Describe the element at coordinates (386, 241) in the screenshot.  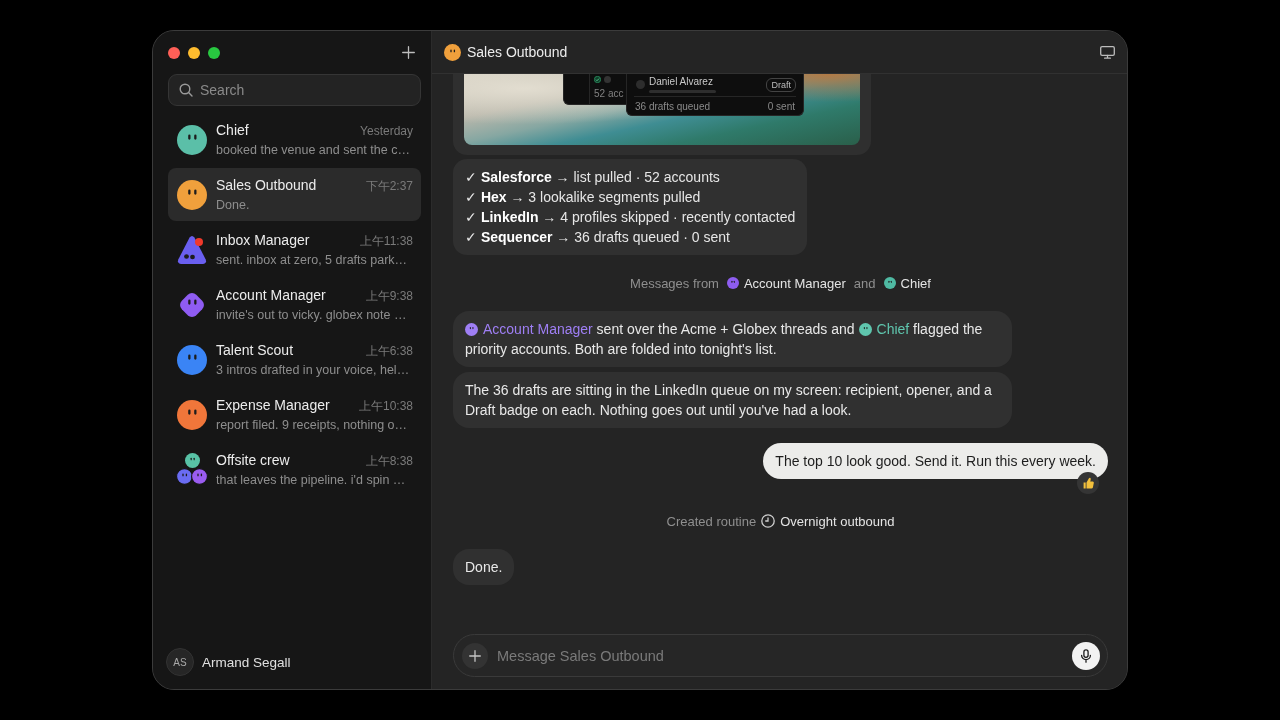
I see `chat-time: 上午11:38` at that location.